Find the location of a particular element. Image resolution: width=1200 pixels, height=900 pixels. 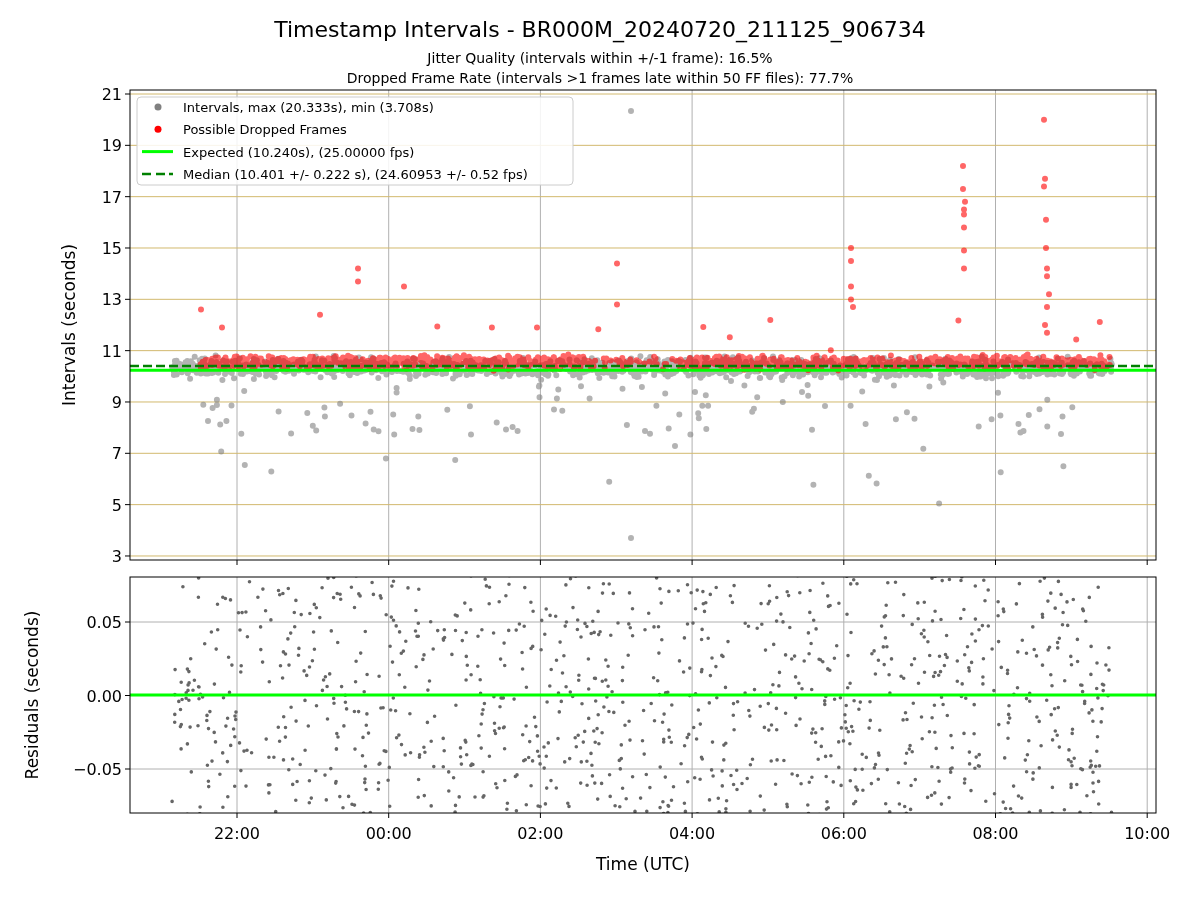

y-tick-label: 0.00 is located at coordinates (104, 696).